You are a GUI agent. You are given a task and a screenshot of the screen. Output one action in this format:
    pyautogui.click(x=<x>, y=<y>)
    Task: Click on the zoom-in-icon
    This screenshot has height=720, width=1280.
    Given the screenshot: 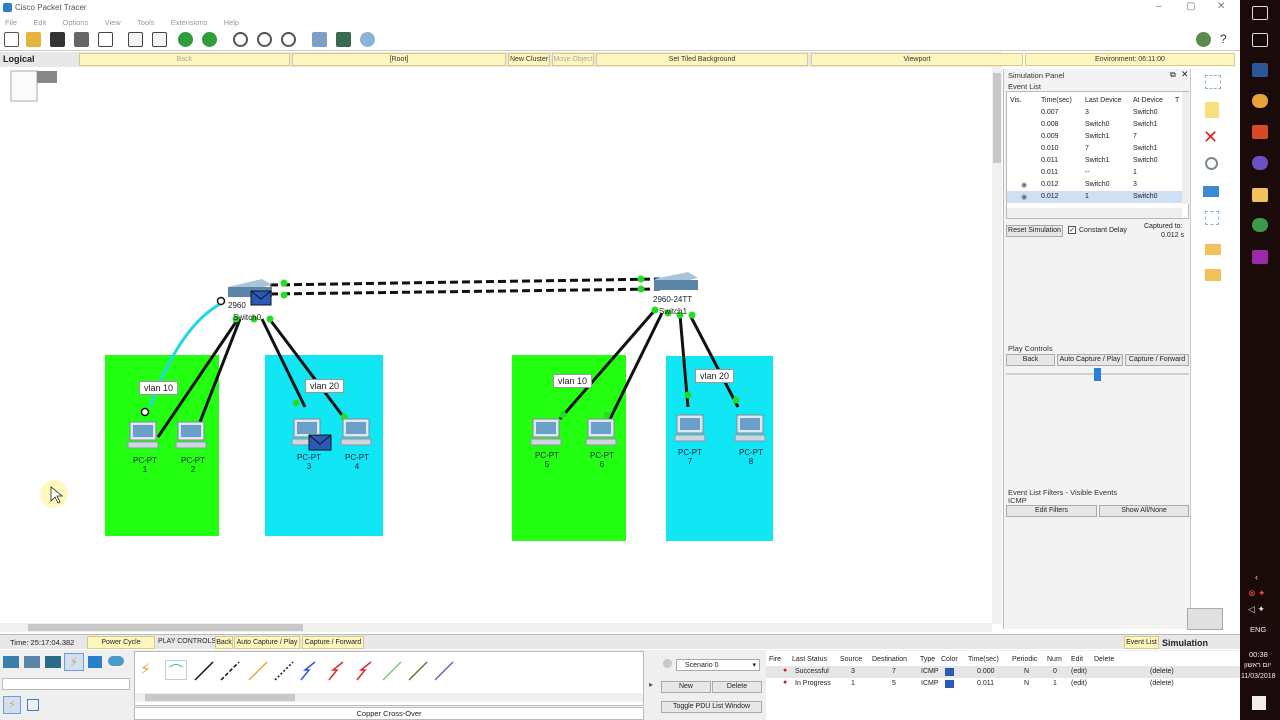 What is the action you would take?
    pyautogui.click(x=240, y=39)
    